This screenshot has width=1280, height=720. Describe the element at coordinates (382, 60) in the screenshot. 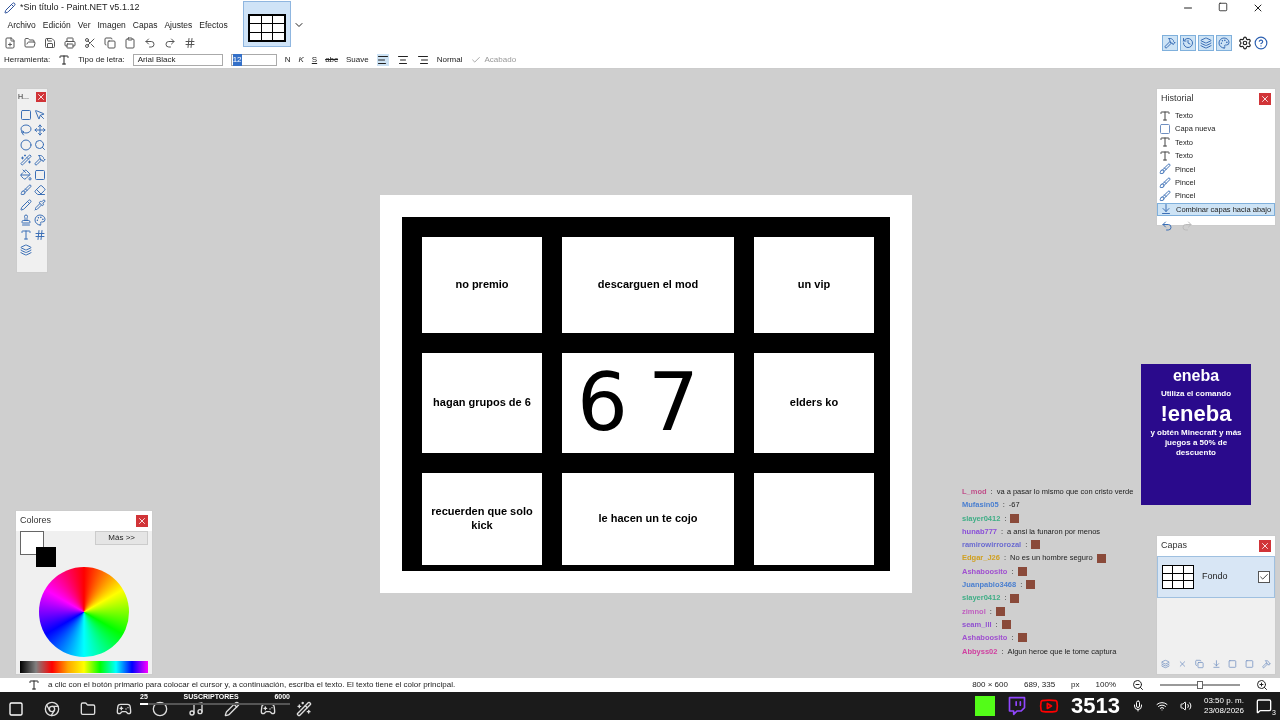

I see `align-left-icon` at that location.